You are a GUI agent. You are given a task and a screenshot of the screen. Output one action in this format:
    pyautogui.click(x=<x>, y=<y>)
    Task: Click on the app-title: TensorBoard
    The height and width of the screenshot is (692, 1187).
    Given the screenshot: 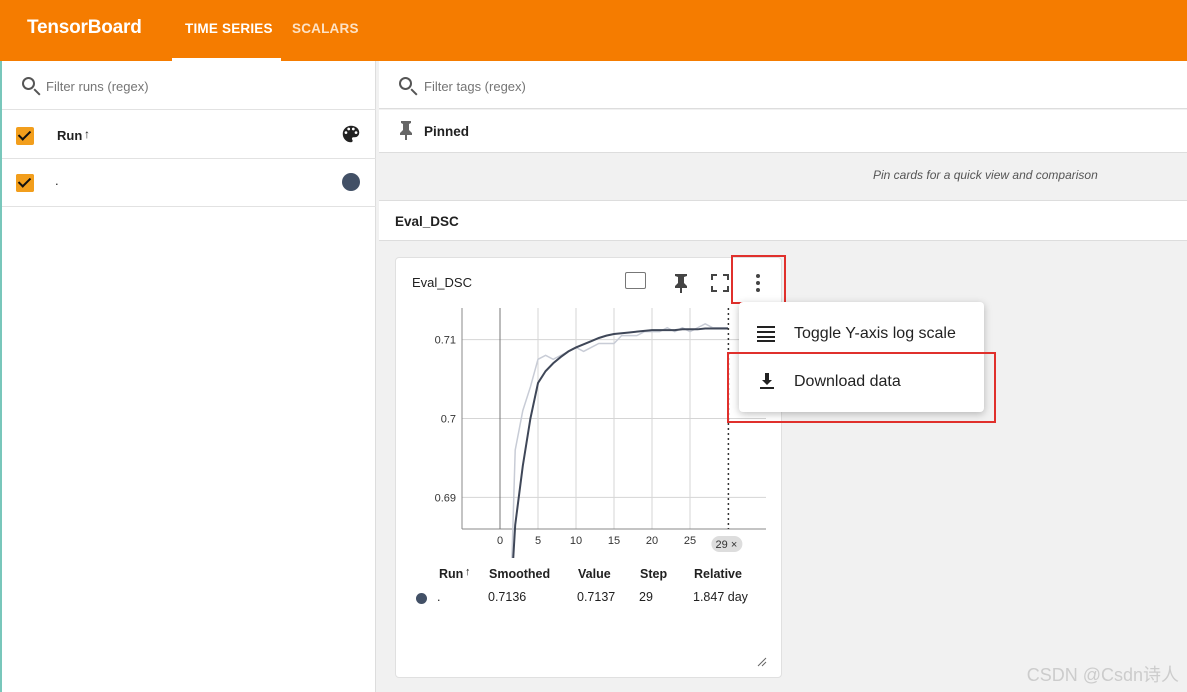 What is the action you would take?
    pyautogui.click(x=84, y=27)
    